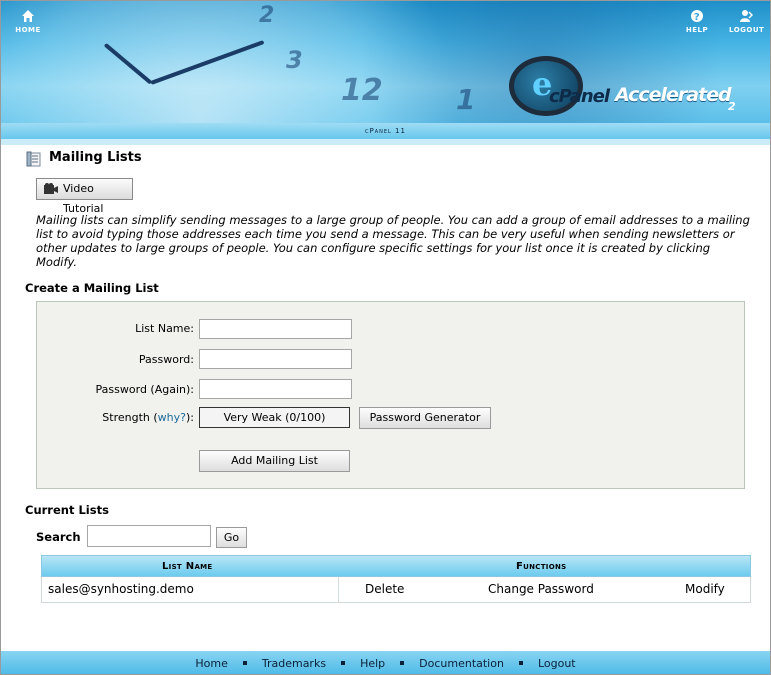 The image size is (771, 675). I want to click on video-tutorial-button: Video Tutorial, so click(84, 196).